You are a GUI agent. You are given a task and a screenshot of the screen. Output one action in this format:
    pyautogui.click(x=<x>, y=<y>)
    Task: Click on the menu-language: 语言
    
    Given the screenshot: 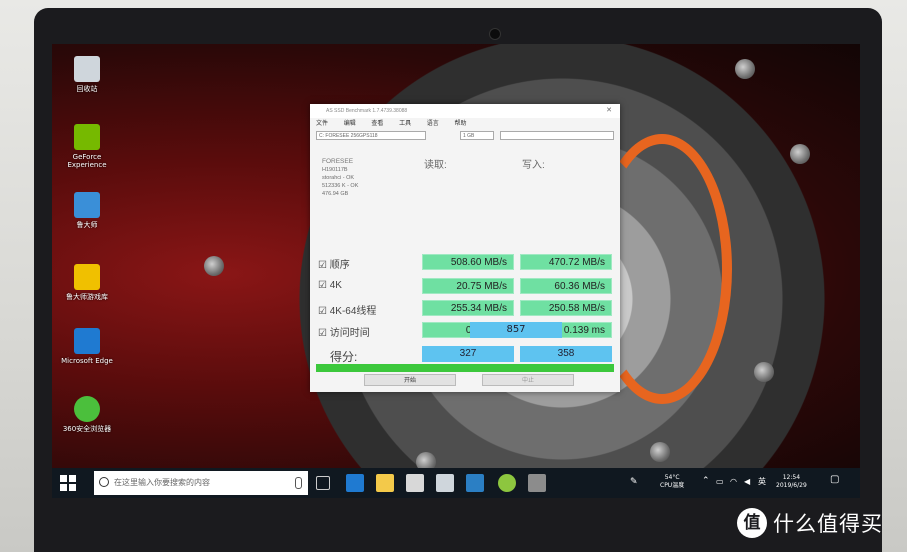 What is the action you would take?
    pyautogui.click(x=433, y=124)
    